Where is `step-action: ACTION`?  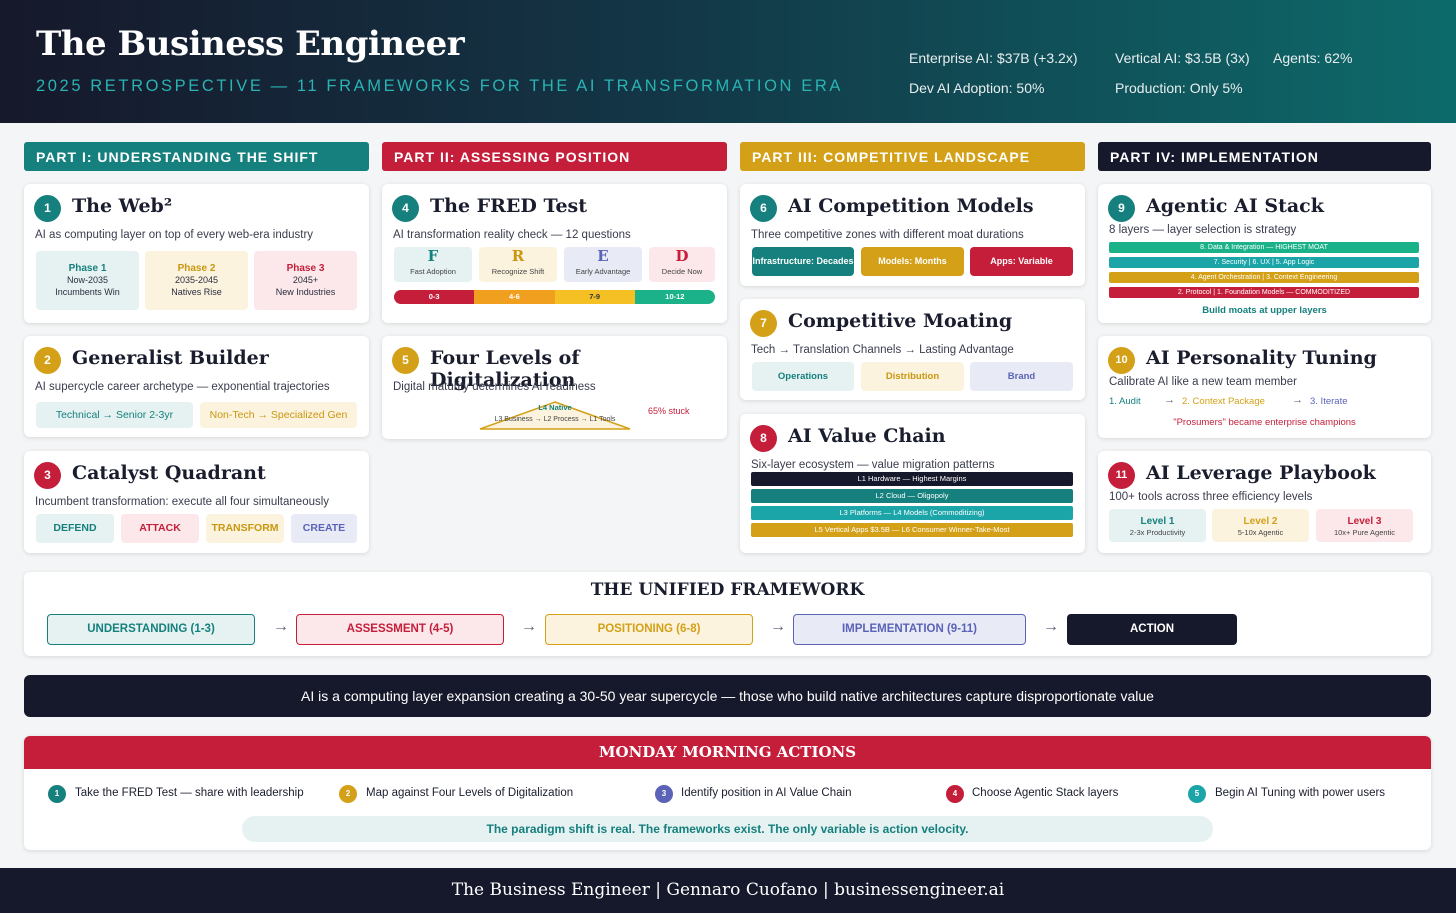 step-action: ACTION is located at coordinates (1152, 629).